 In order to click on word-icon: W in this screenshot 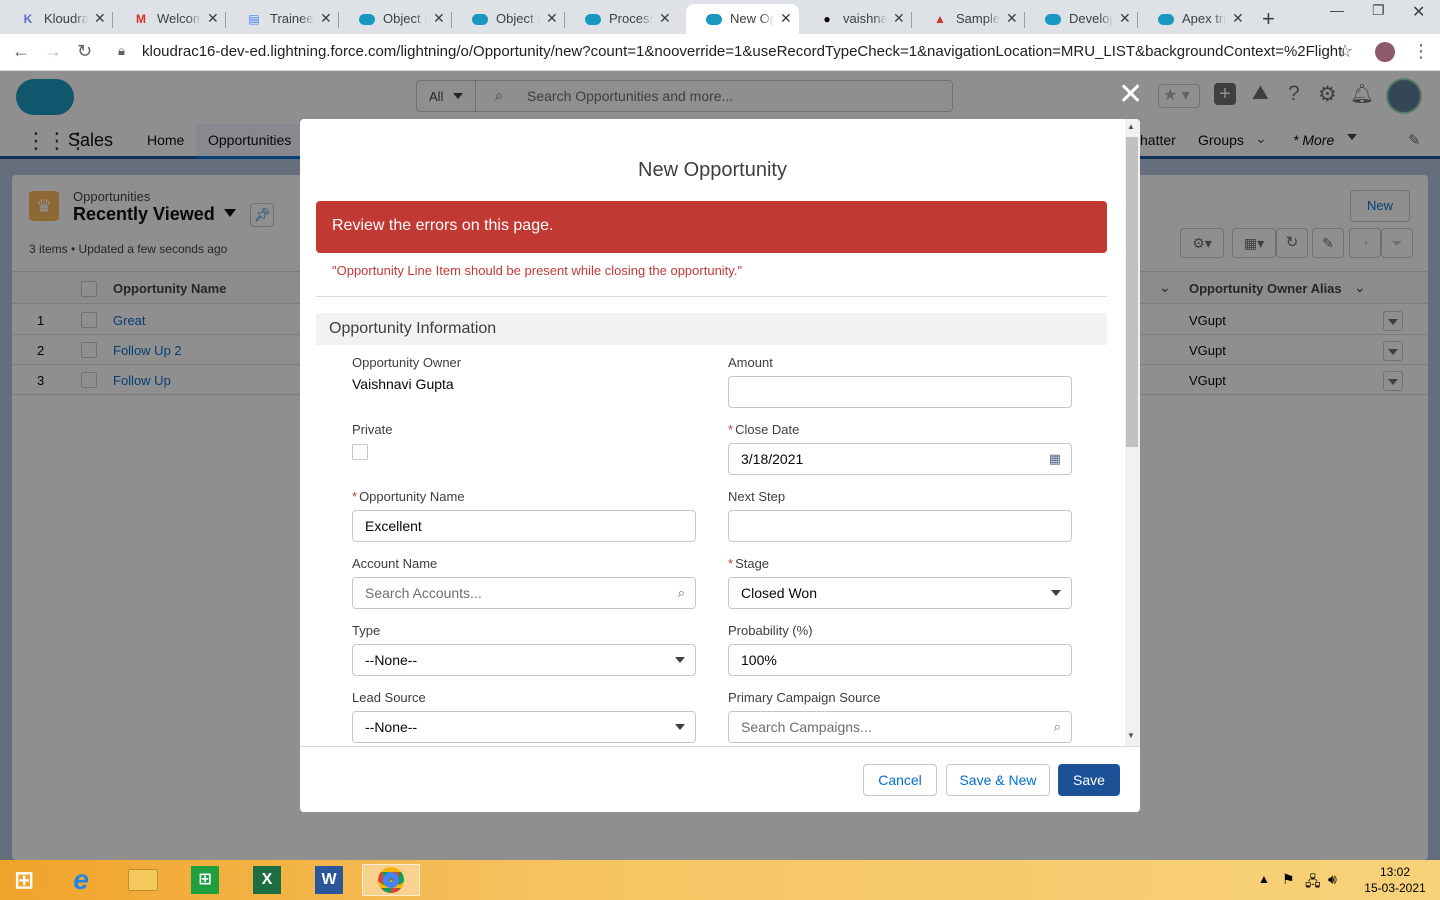, I will do `click(329, 880)`.